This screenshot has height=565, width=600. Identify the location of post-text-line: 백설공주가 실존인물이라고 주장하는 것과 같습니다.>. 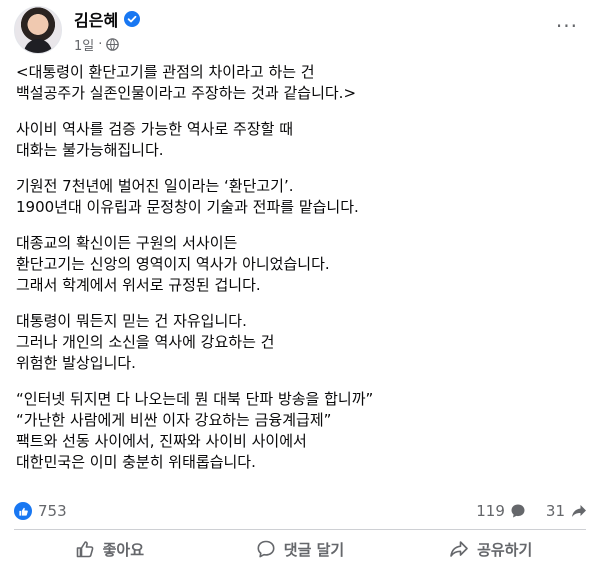
(186, 93).